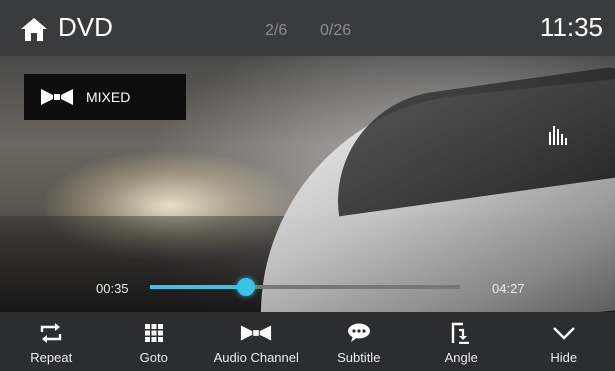 Image resolution: width=615 pixels, height=371 pixels. What do you see at coordinates (51, 357) in the screenshot?
I see `repeat-label: Repeat` at bounding box center [51, 357].